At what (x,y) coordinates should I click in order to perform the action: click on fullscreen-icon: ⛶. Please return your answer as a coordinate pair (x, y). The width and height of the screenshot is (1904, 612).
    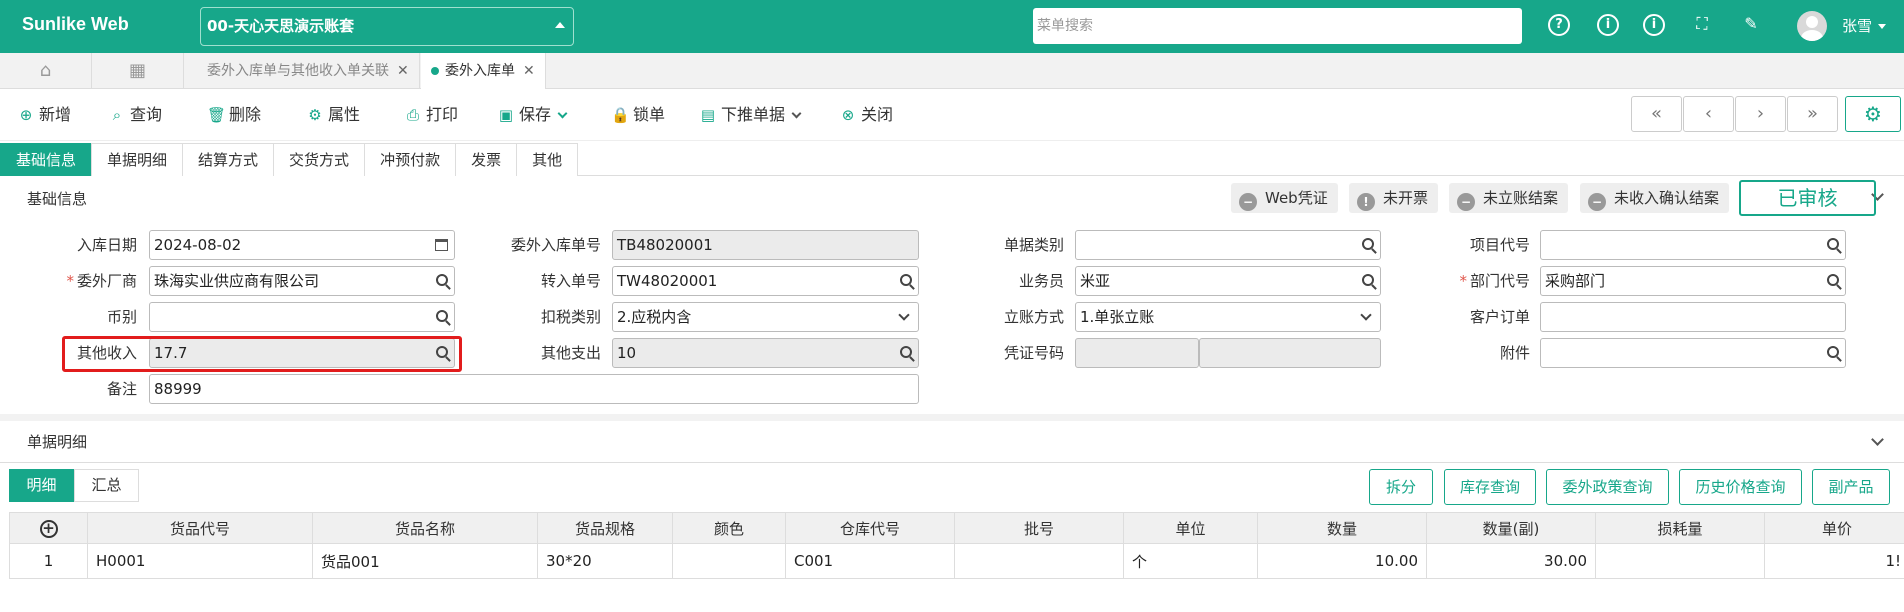
    Looking at the image, I should click on (1702, 25).